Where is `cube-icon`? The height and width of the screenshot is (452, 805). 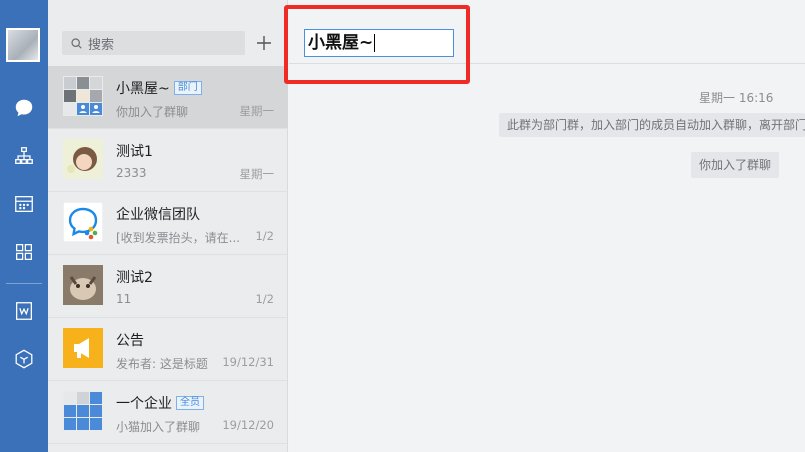
cube-icon is located at coordinates (24, 359).